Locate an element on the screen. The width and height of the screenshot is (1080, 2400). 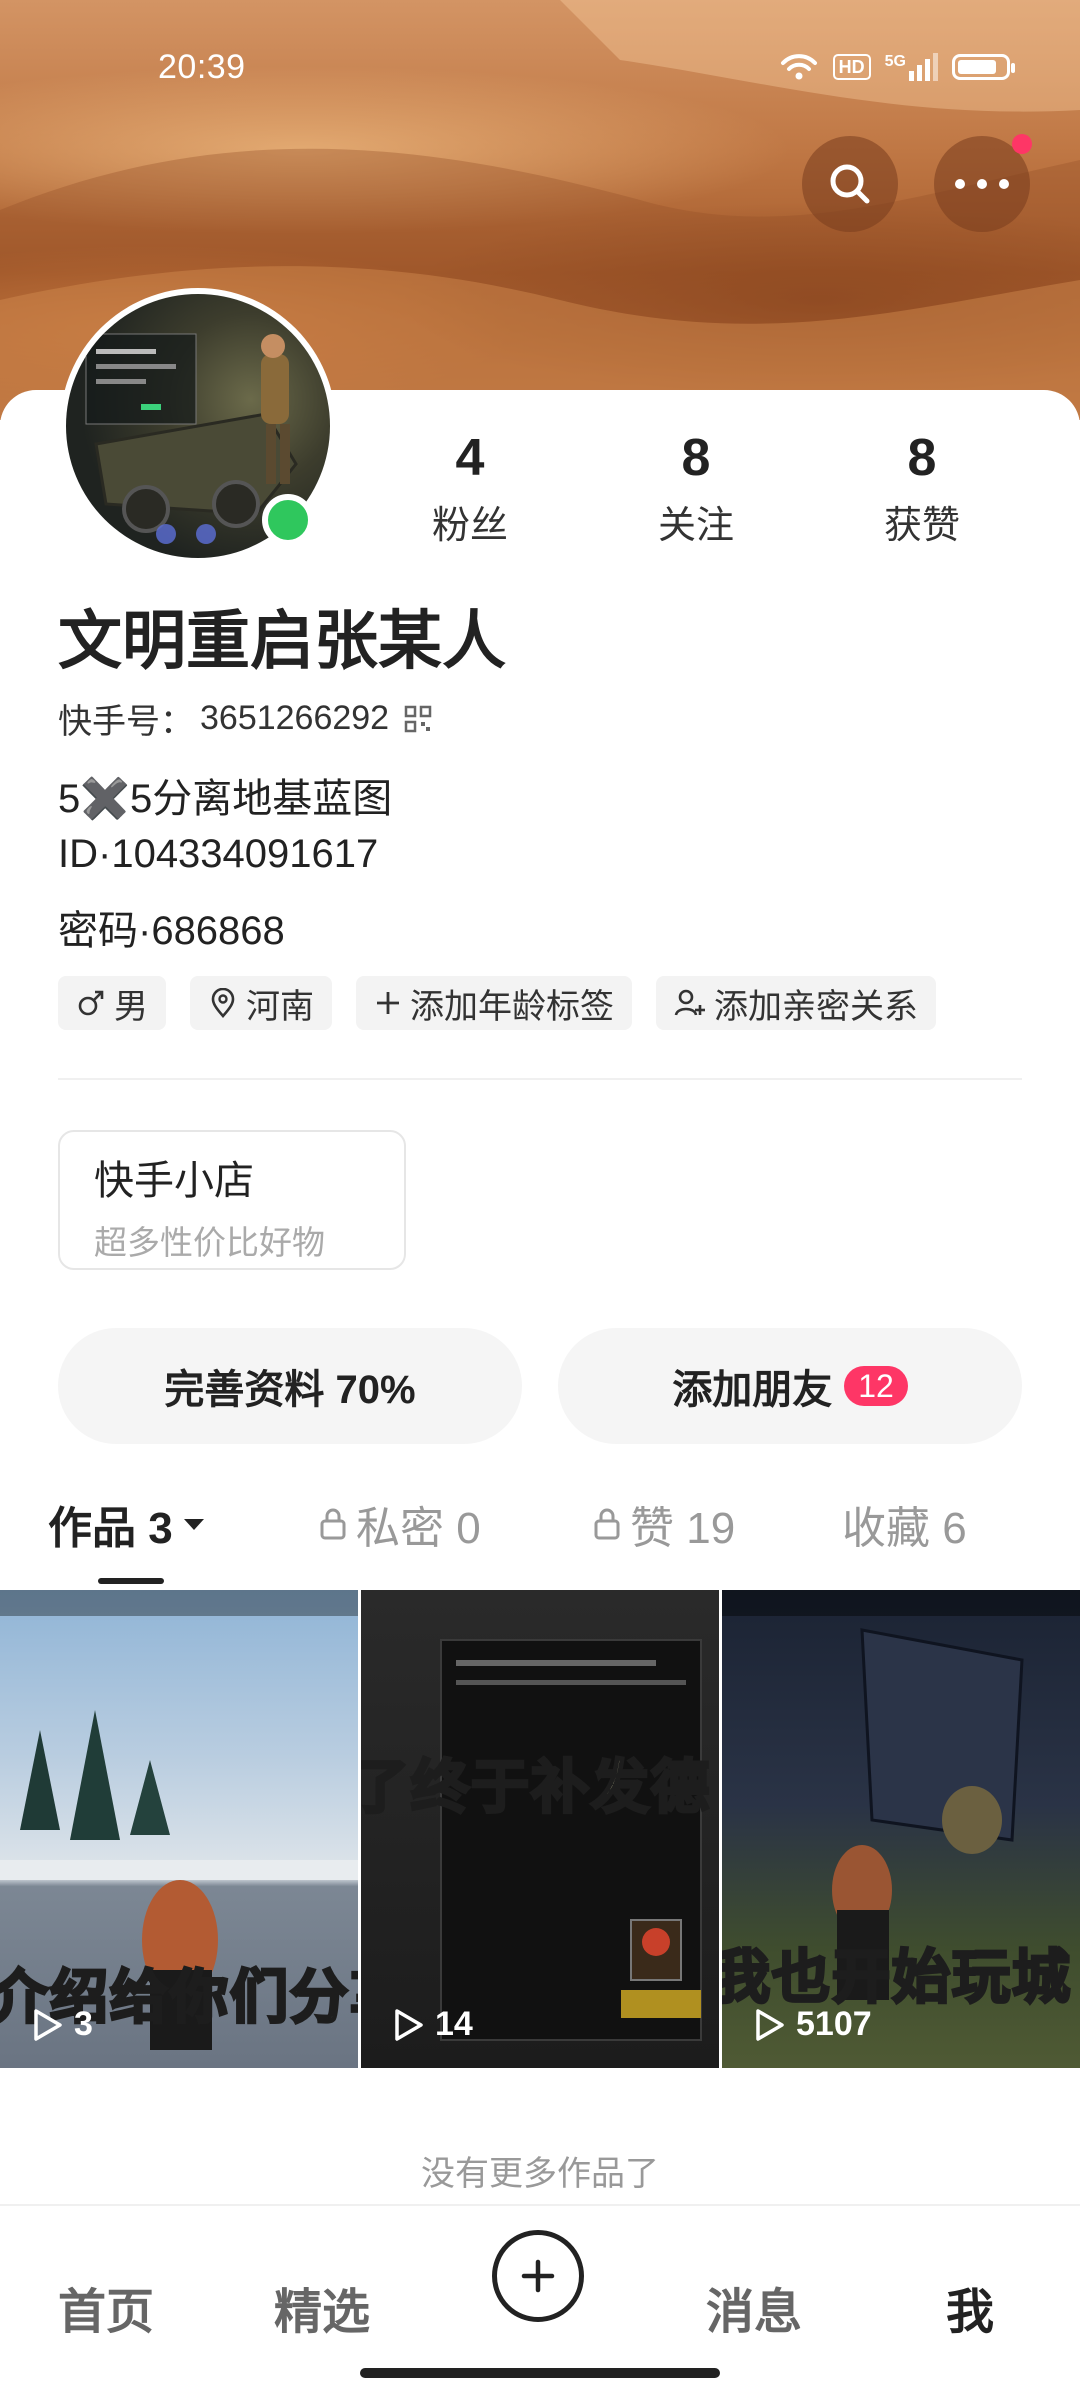
no-more-works-text: 没有更多作品了 is located at coordinates (540, 2174).